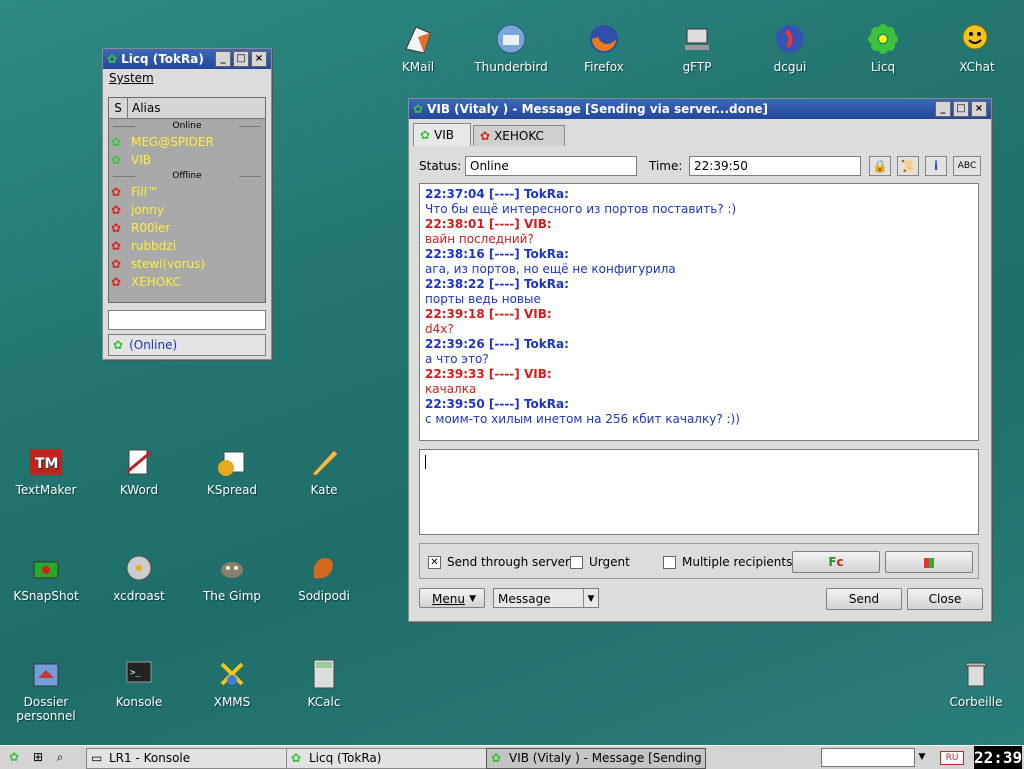 This screenshot has width=1024, height=769. I want to click on licq-status-bar: ✿ (Online), so click(187, 345).